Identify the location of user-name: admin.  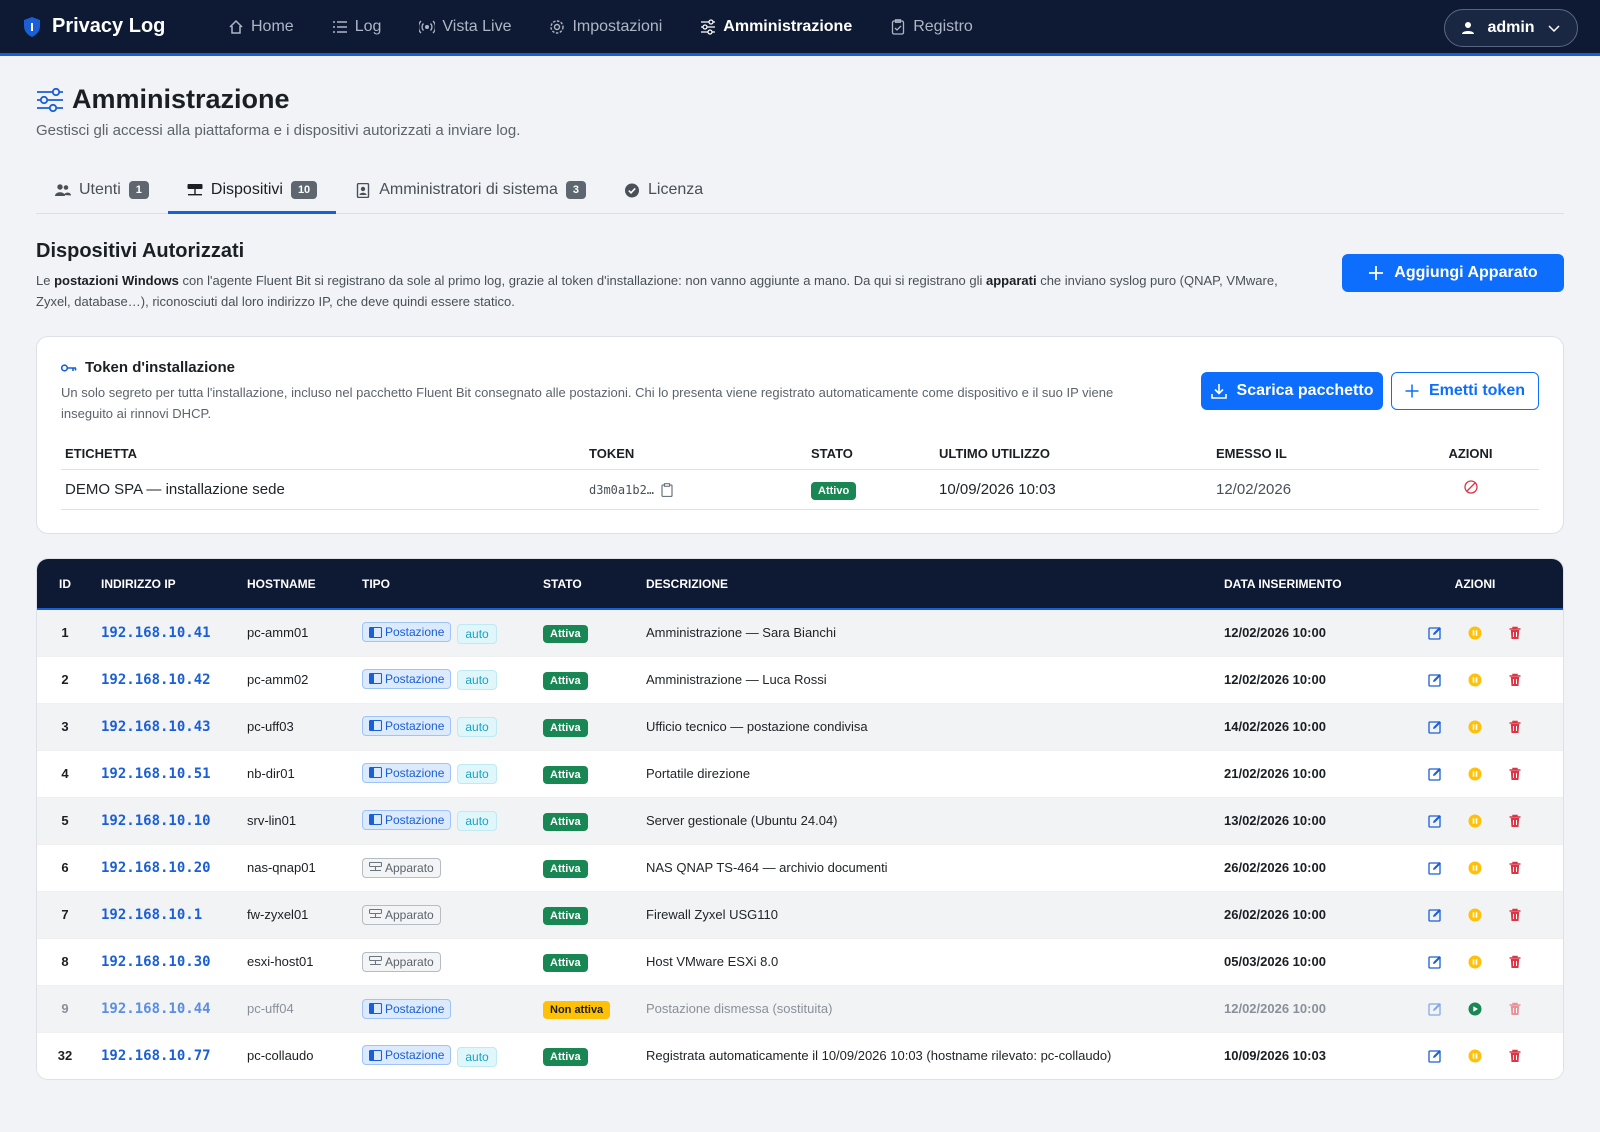
(1511, 27).